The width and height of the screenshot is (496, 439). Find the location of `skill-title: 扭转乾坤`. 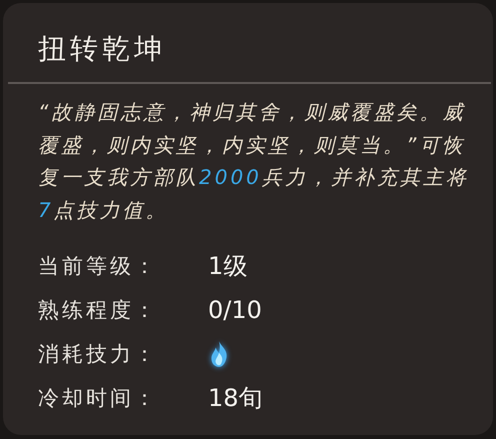

skill-title: 扭转乾坤 is located at coordinates (102, 49).